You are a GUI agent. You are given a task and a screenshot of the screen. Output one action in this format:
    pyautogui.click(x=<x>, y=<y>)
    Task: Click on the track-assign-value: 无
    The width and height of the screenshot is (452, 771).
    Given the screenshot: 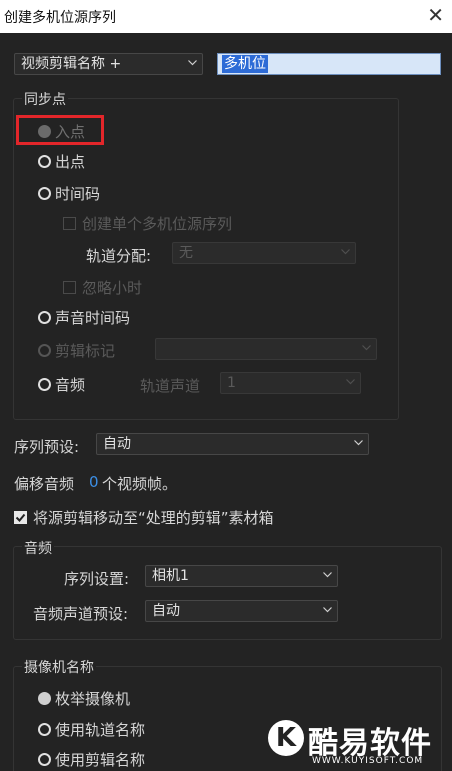 What is the action you would take?
    pyautogui.click(x=186, y=253)
    